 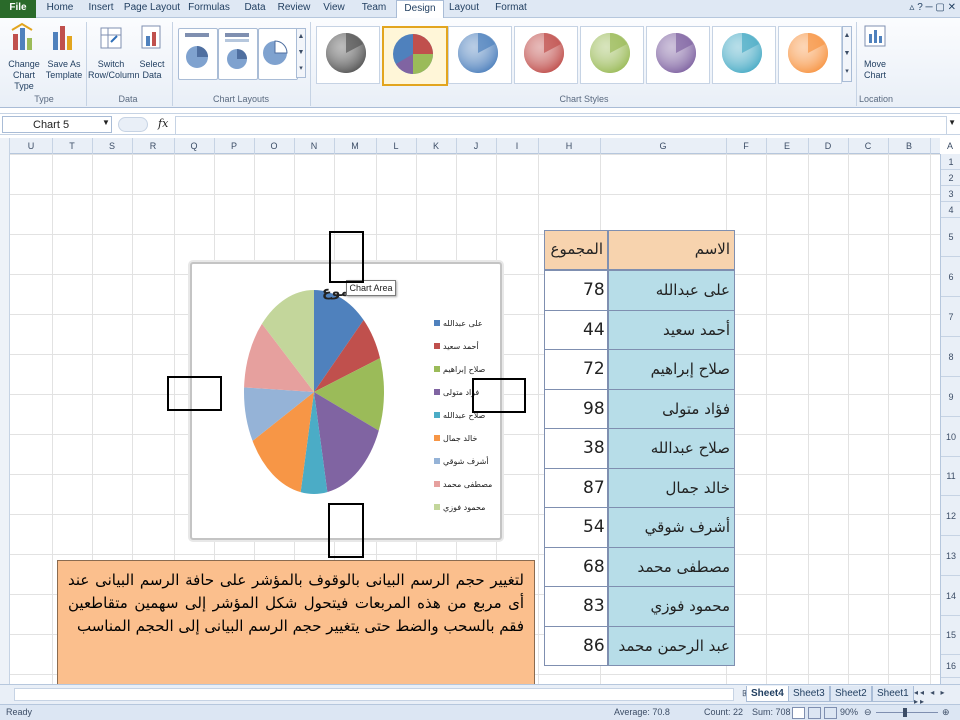 What do you see at coordinates (499, 395) in the screenshot?
I see `resize-handle-right` at bounding box center [499, 395].